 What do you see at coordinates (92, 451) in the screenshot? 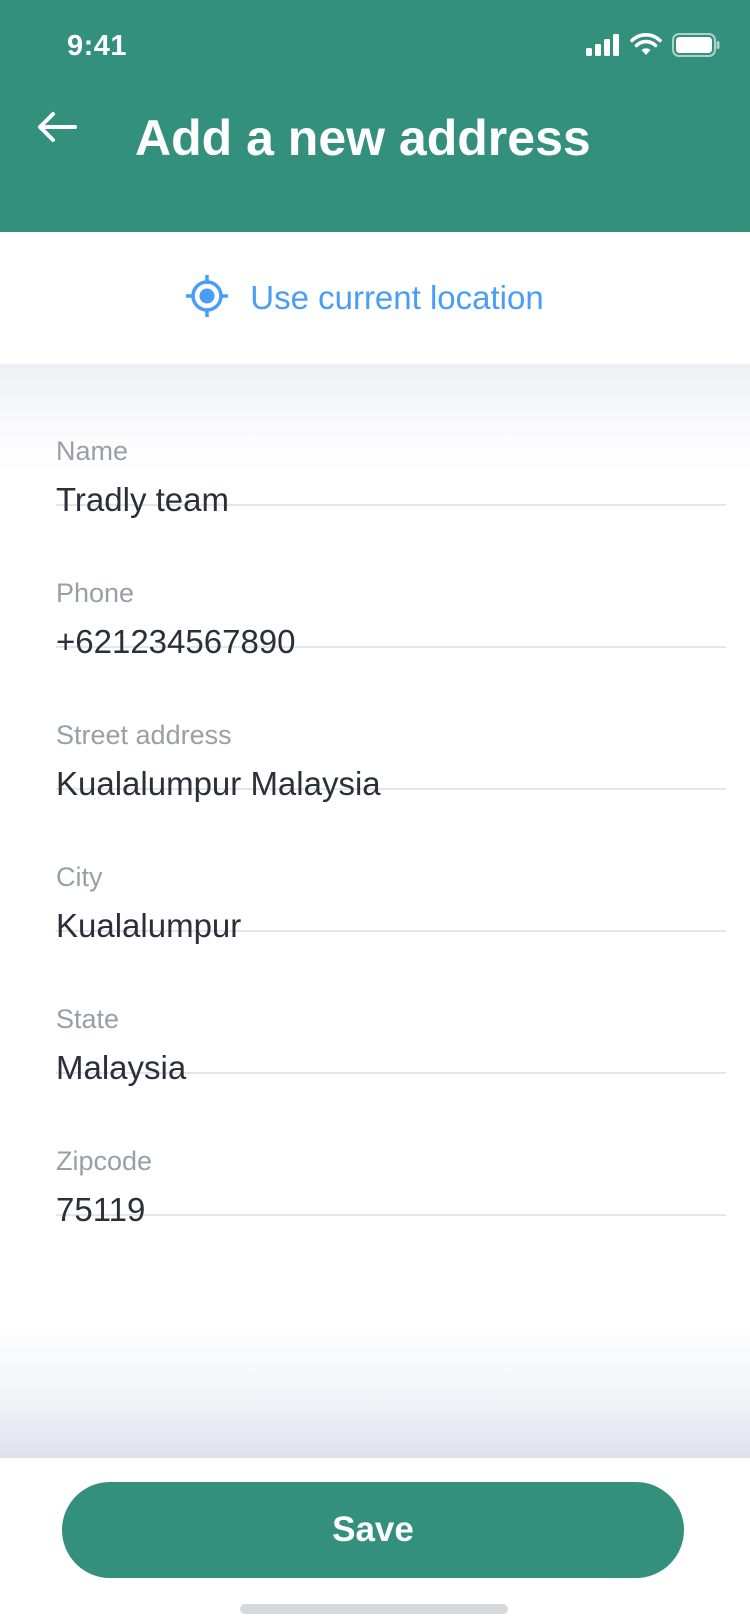
I see `name-label: Name` at bounding box center [92, 451].